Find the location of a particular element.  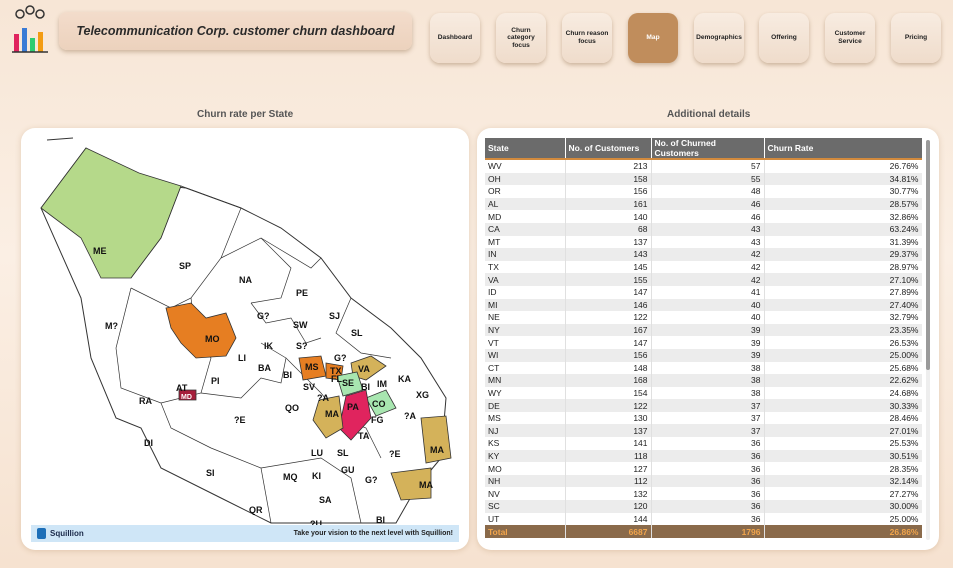

cell-customers: 112 is located at coordinates (608, 481).